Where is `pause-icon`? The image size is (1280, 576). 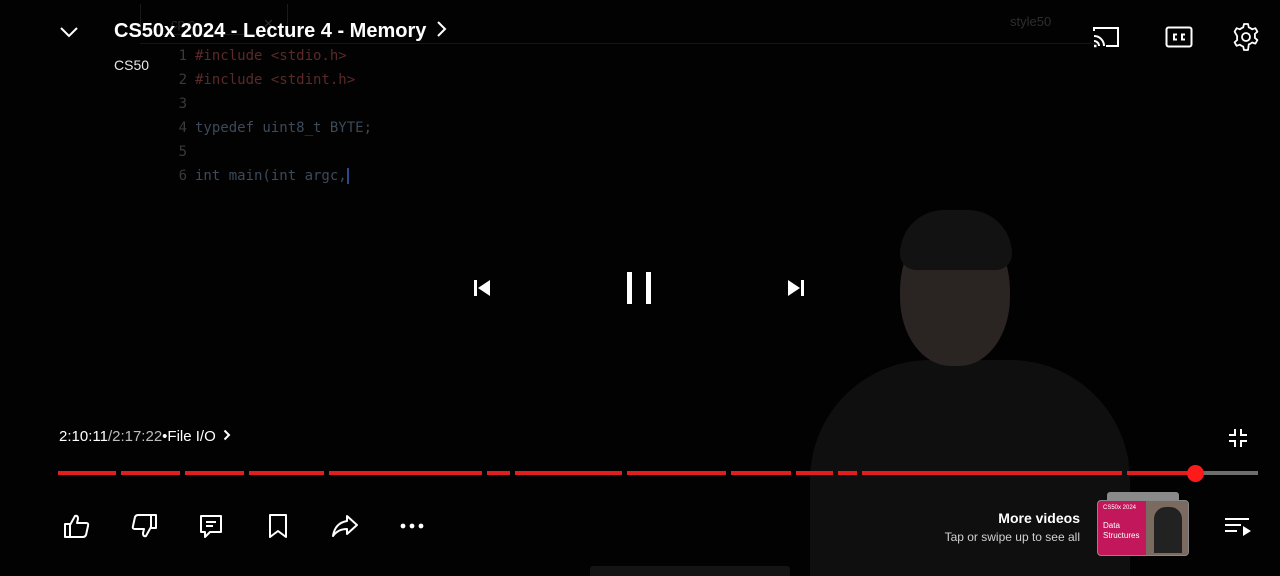
pause-icon is located at coordinates (639, 288).